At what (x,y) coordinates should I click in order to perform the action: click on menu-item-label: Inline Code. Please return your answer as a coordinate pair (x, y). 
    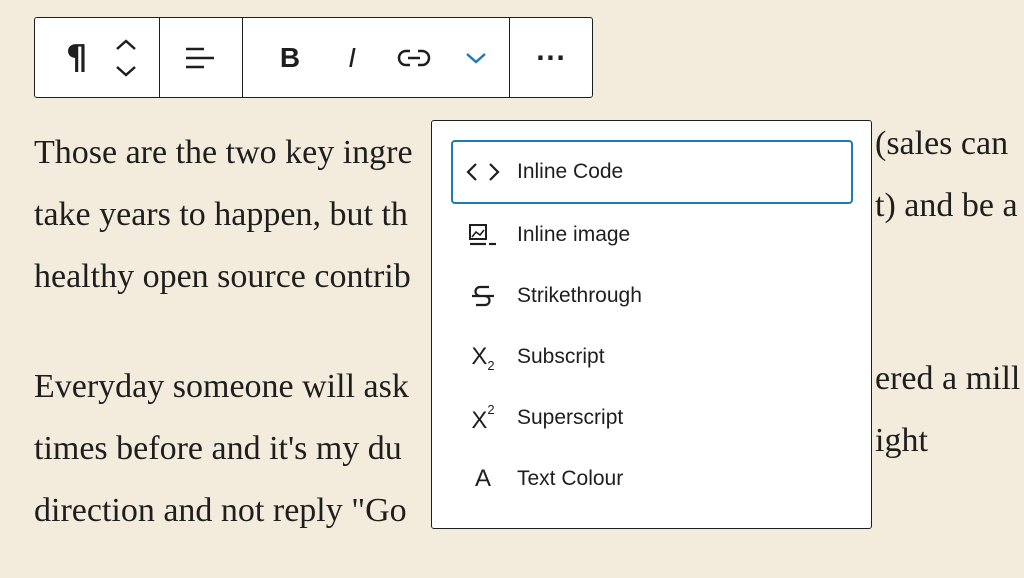
    Looking at the image, I should click on (570, 171).